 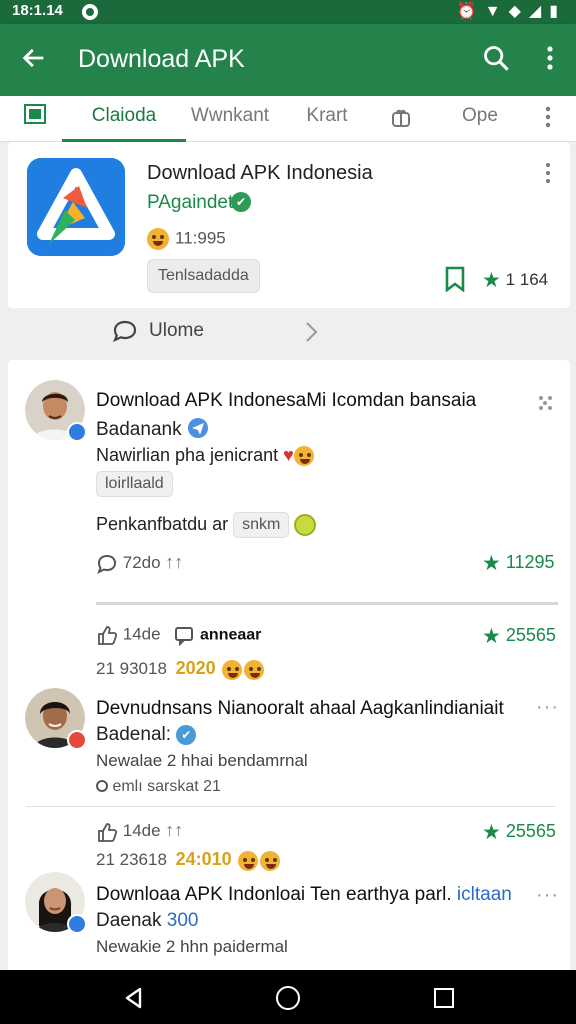 What do you see at coordinates (141, 634) in the screenshot?
I see `like-count: 14de` at bounding box center [141, 634].